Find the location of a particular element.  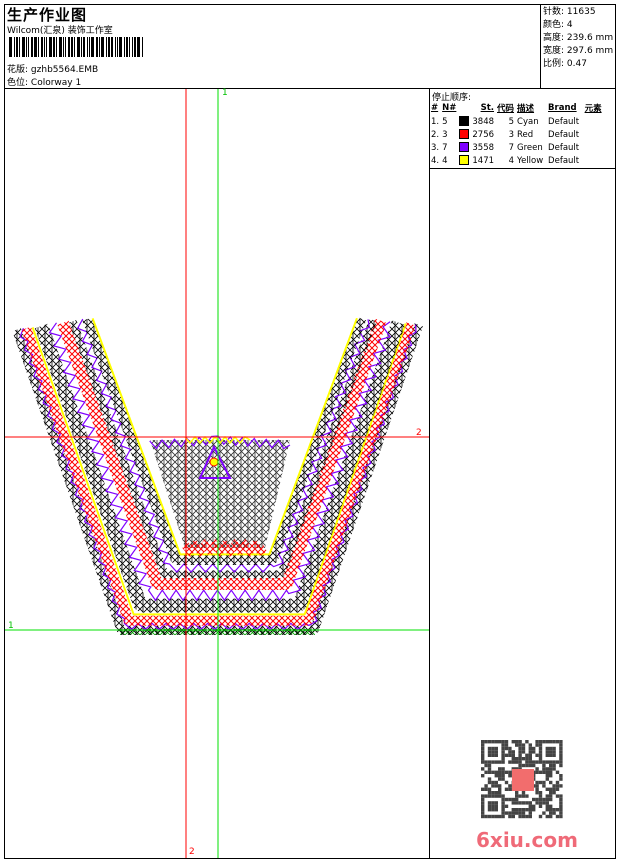

qr-code is located at coordinates (522, 779).